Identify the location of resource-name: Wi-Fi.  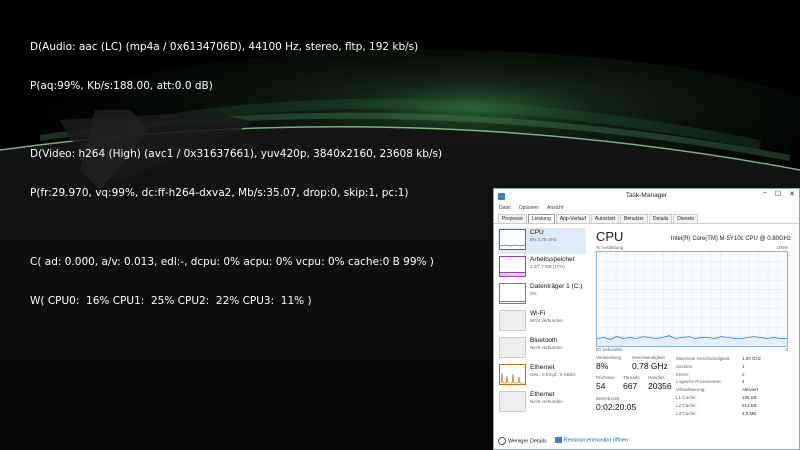
(538, 313).